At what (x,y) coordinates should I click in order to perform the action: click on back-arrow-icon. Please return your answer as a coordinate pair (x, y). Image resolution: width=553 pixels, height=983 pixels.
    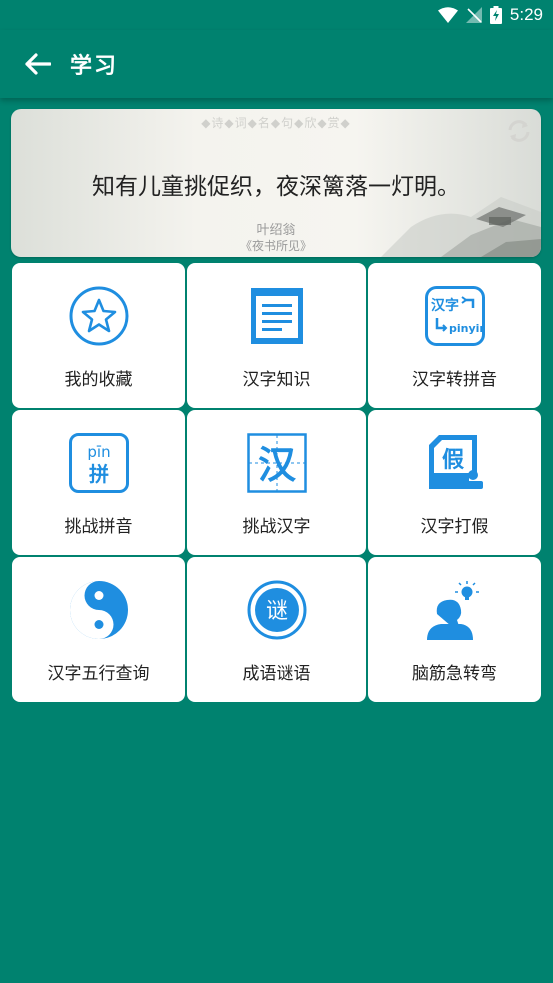
    Looking at the image, I should click on (38, 64).